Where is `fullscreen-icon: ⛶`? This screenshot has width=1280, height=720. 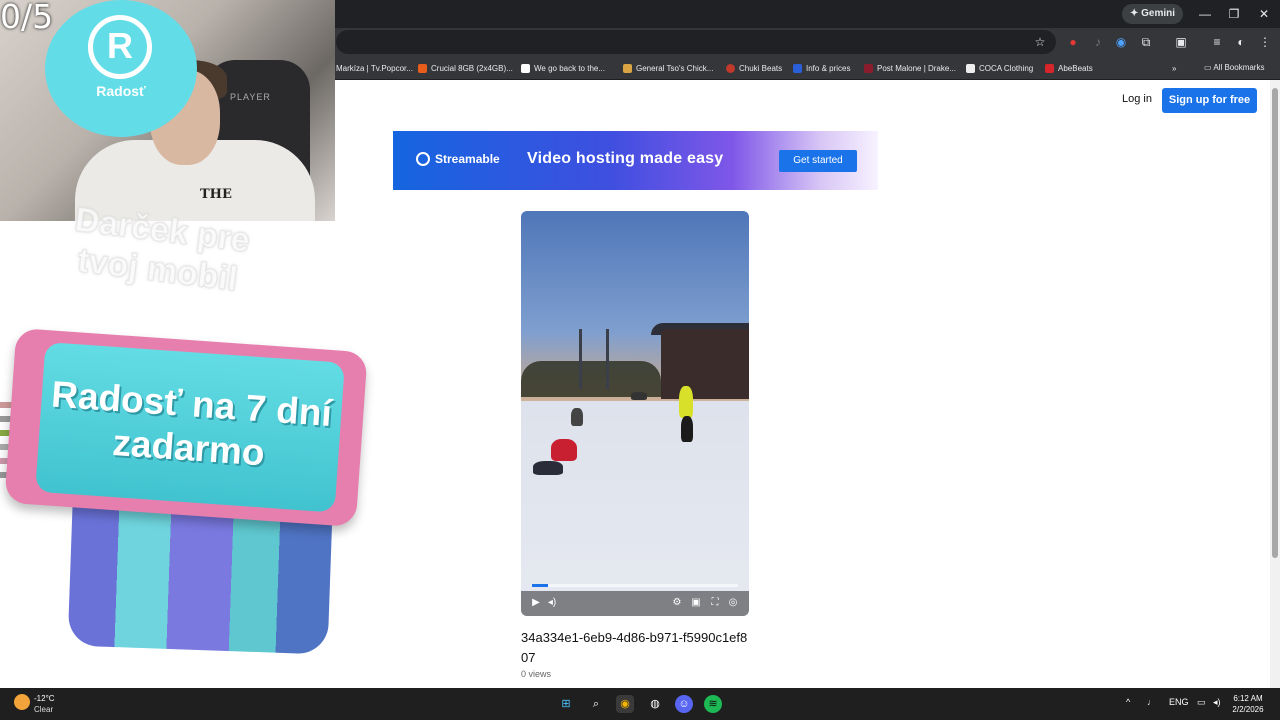 fullscreen-icon: ⛶ is located at coordinates (715, 603).